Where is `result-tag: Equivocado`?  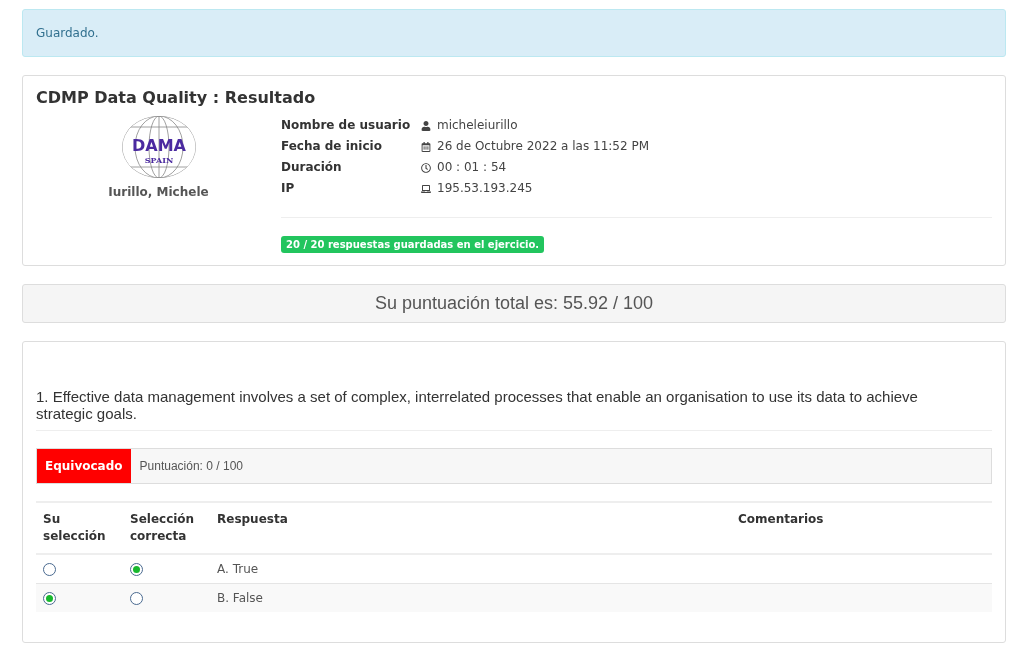
result-tag: Equivocado is located at coordinates (84, 466).